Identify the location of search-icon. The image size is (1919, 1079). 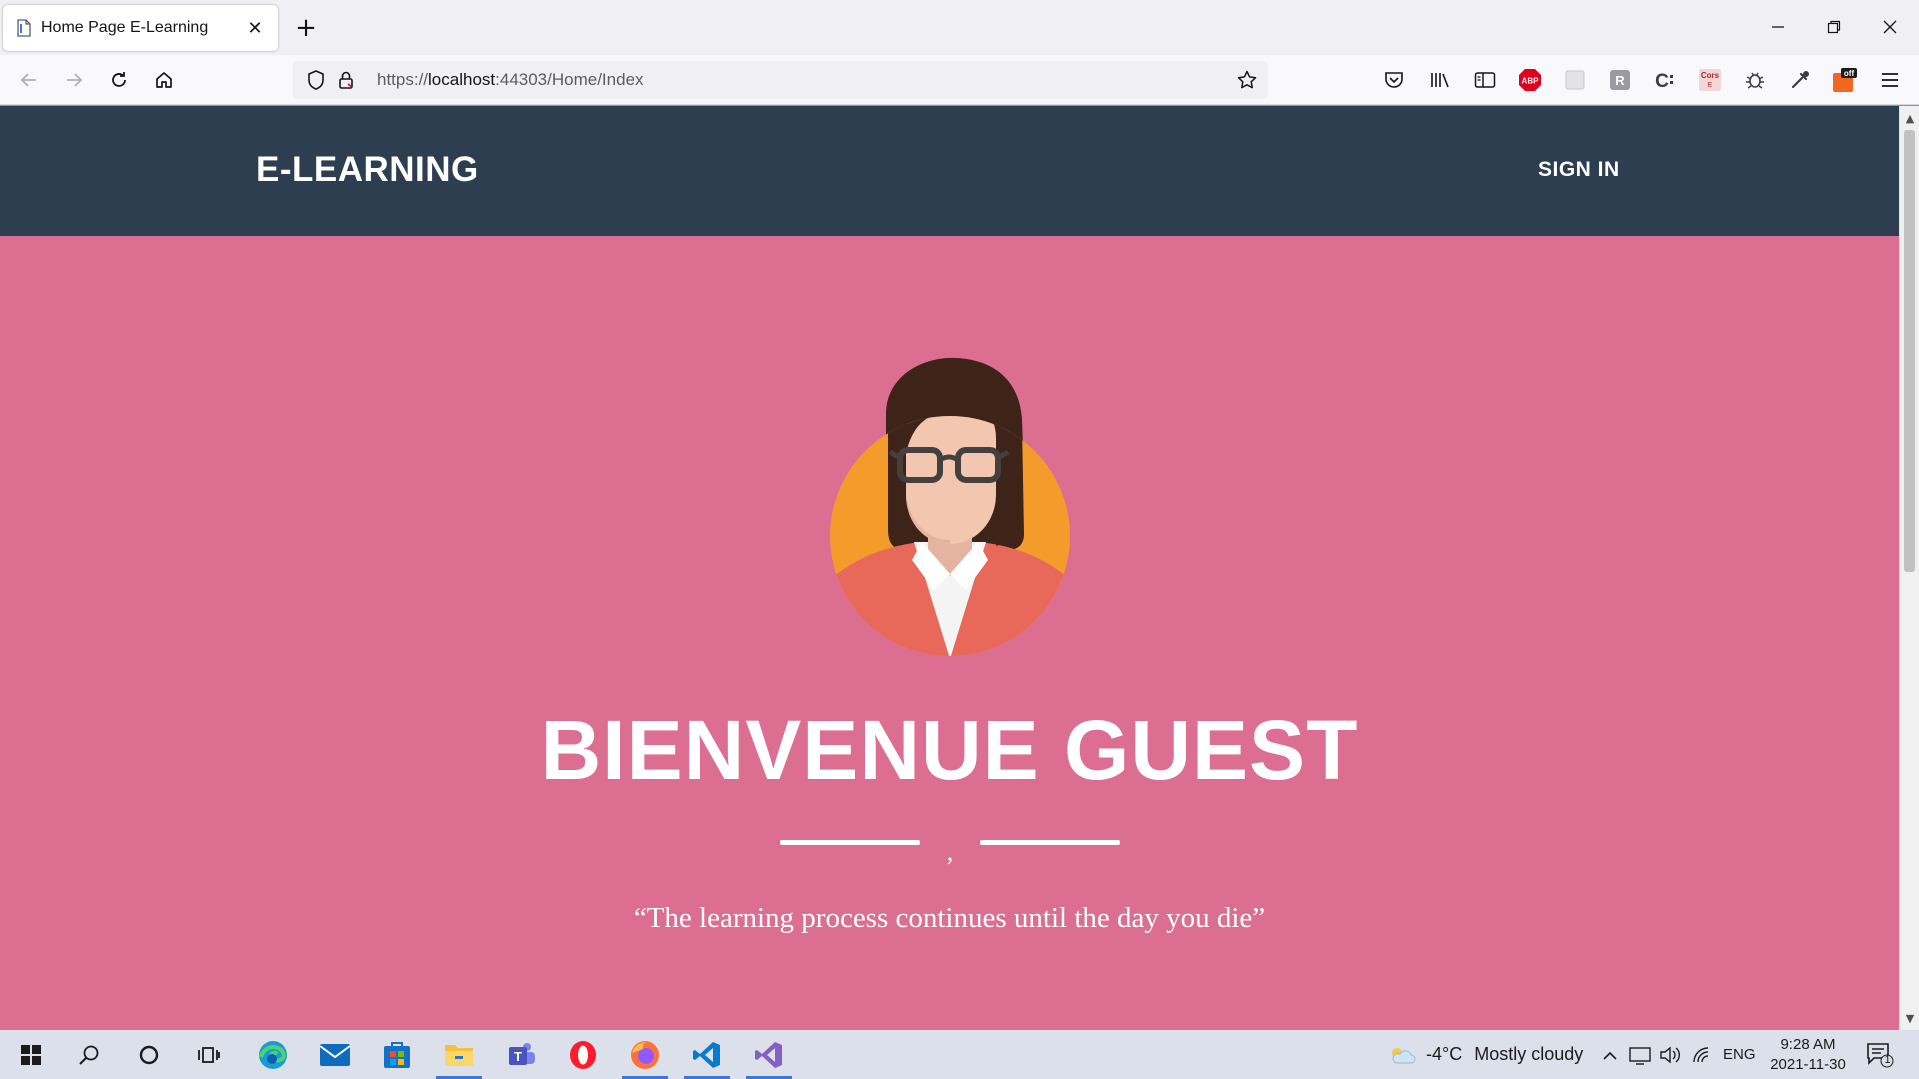
(89, 1054).